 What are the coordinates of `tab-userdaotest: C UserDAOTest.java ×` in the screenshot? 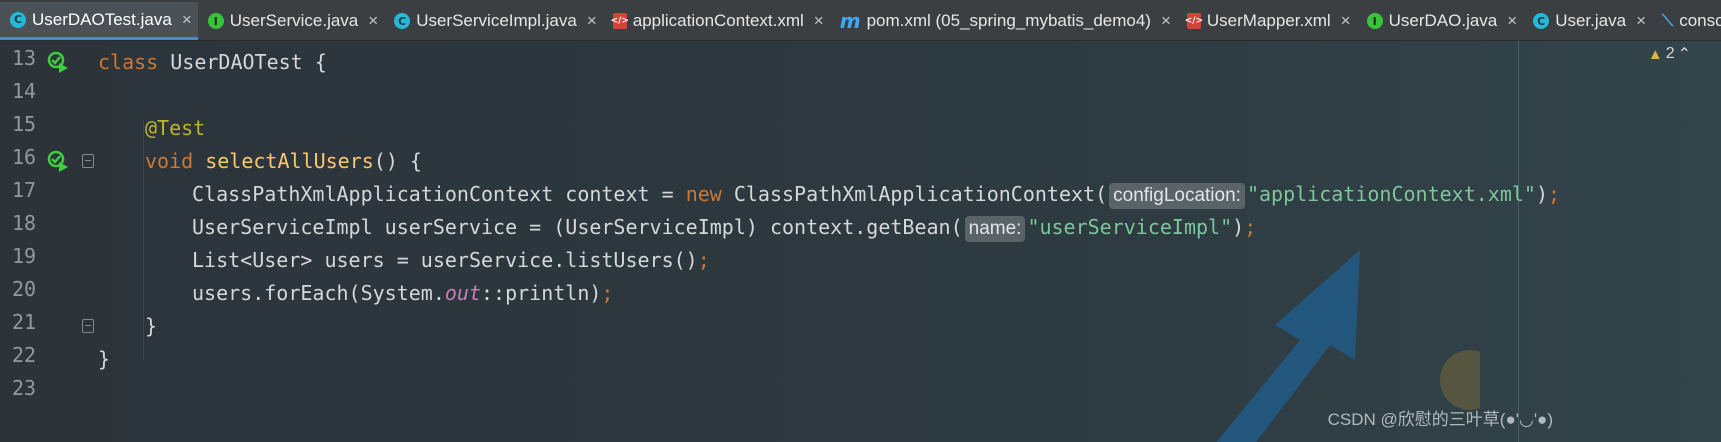 It's located at (99, 21).